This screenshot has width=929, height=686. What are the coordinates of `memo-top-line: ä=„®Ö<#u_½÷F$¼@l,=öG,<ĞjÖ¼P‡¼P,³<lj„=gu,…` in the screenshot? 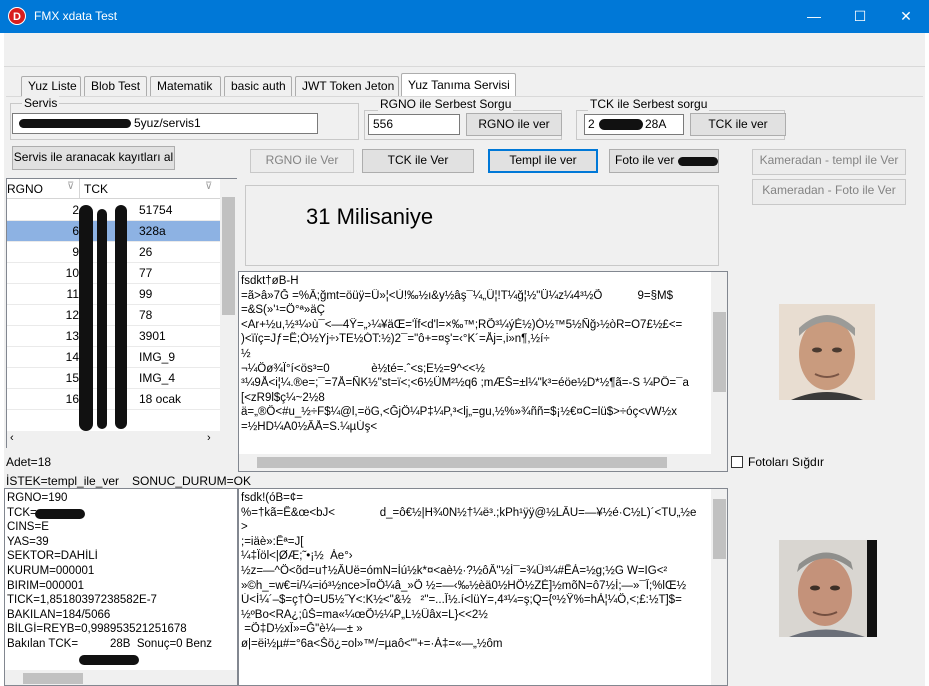 It's located at (459, 412).